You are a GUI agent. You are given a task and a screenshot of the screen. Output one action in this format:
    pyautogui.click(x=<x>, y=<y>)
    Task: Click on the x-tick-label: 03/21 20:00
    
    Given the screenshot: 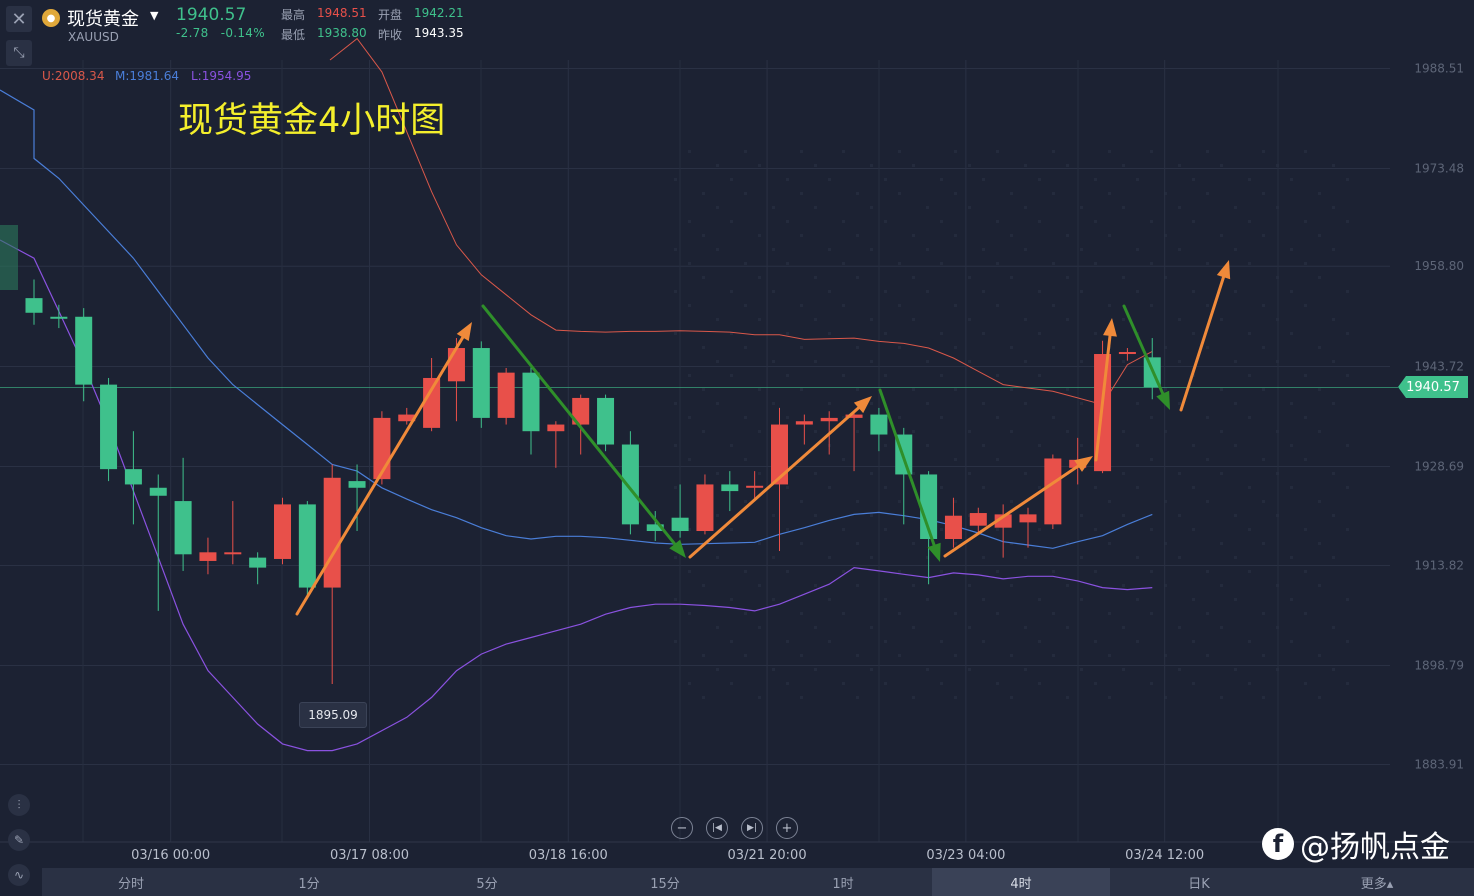 What is the action you would take?
    pyautogui.click(x=767, y=855)
    